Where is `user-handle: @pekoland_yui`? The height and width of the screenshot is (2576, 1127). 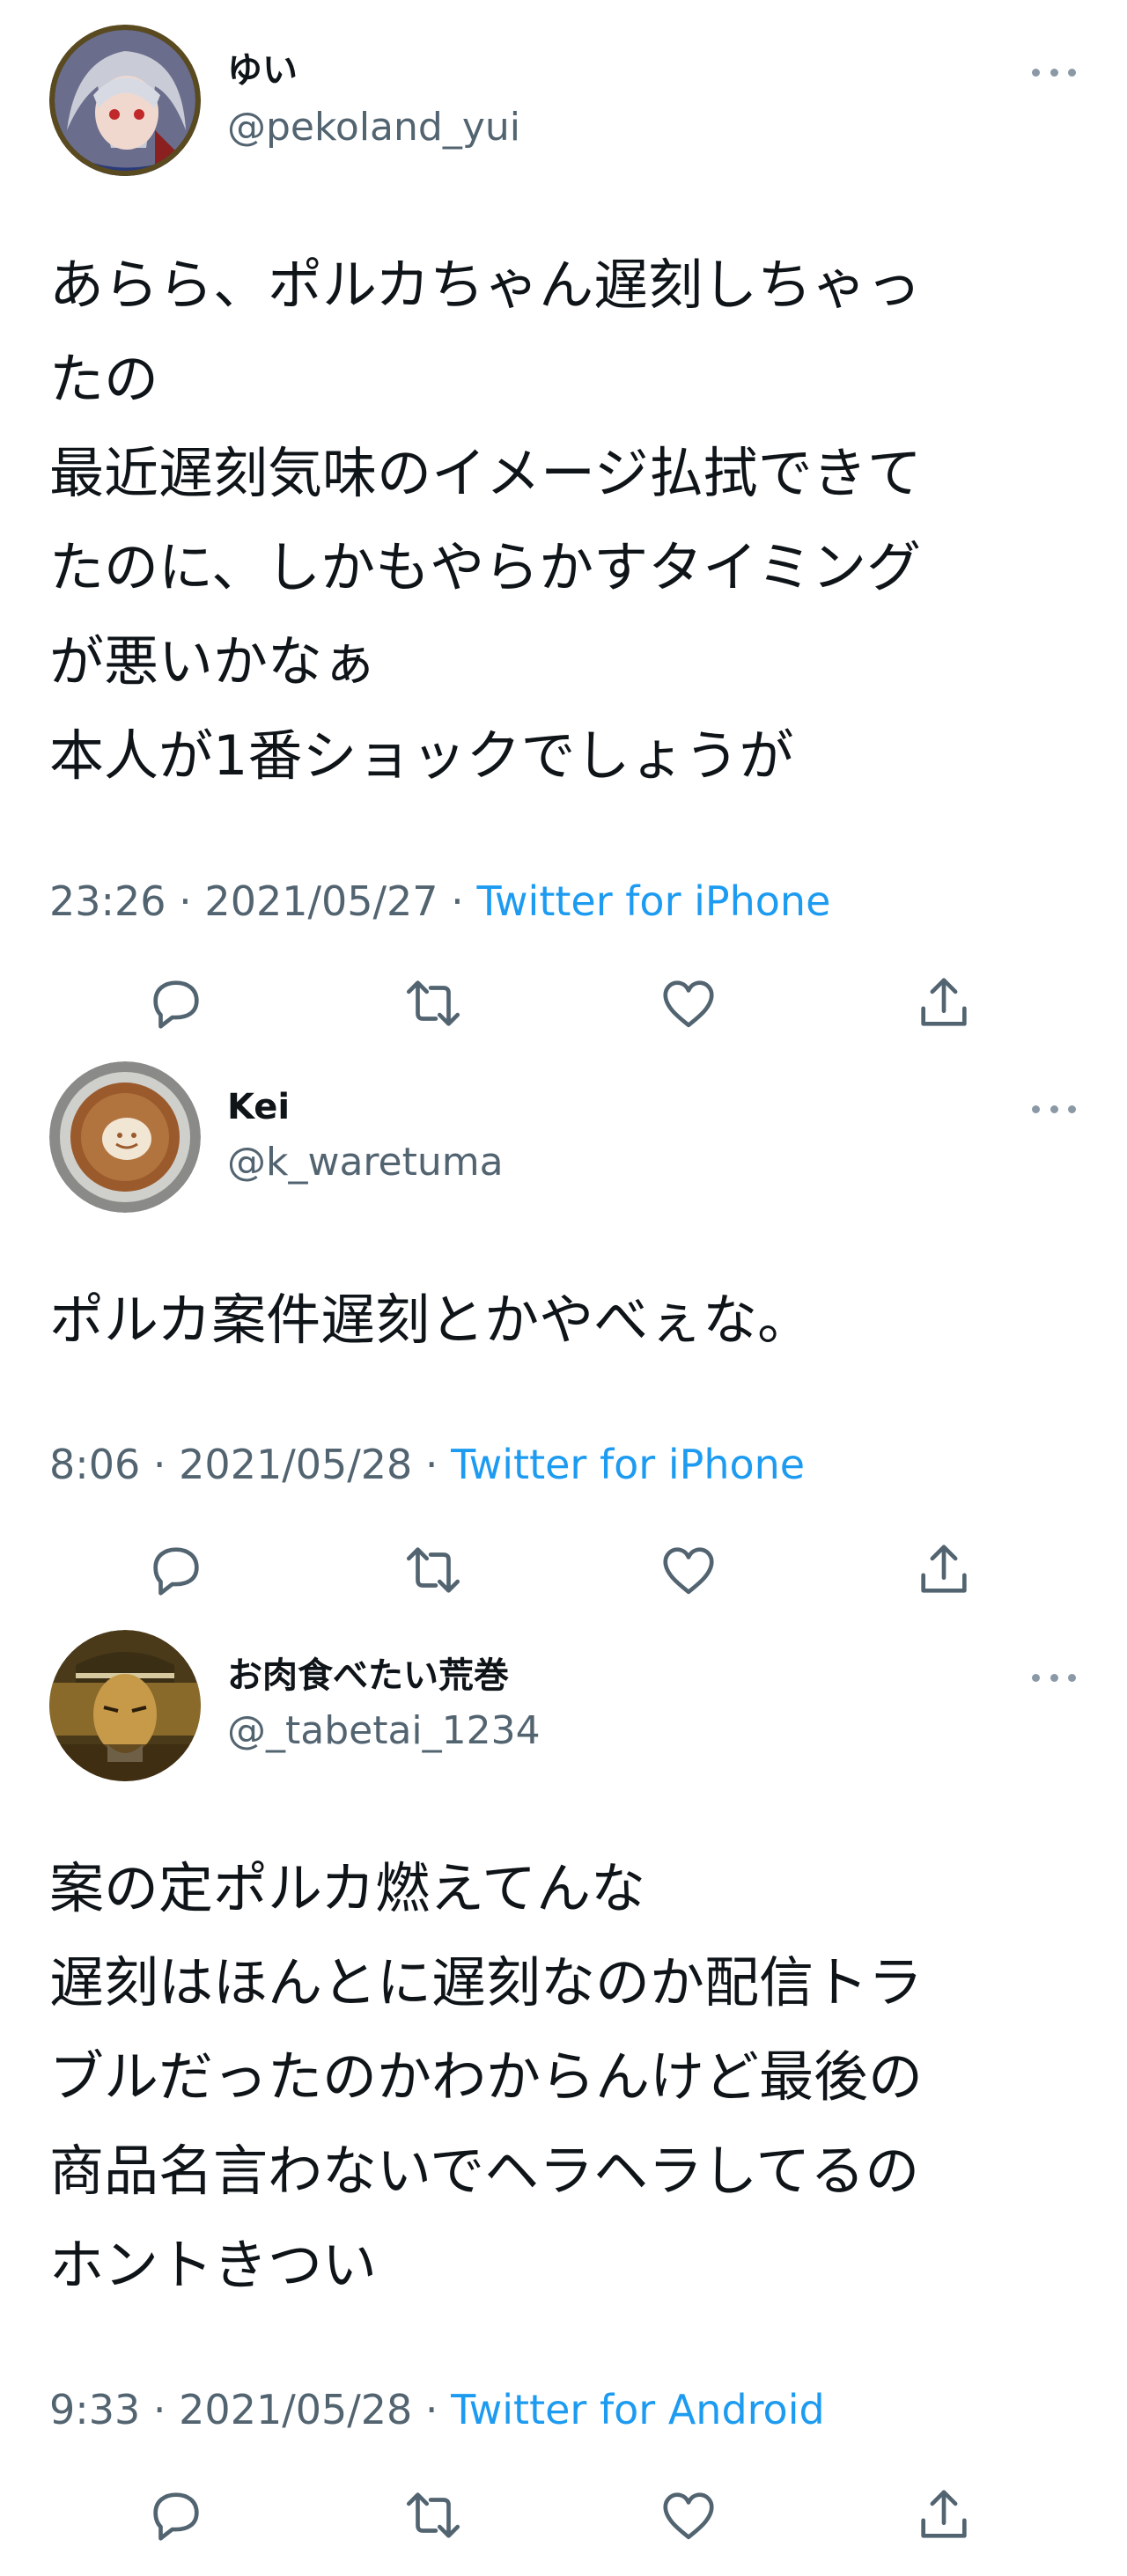
user-handle: @pekoland_yui is located at coordinates (373, 127).